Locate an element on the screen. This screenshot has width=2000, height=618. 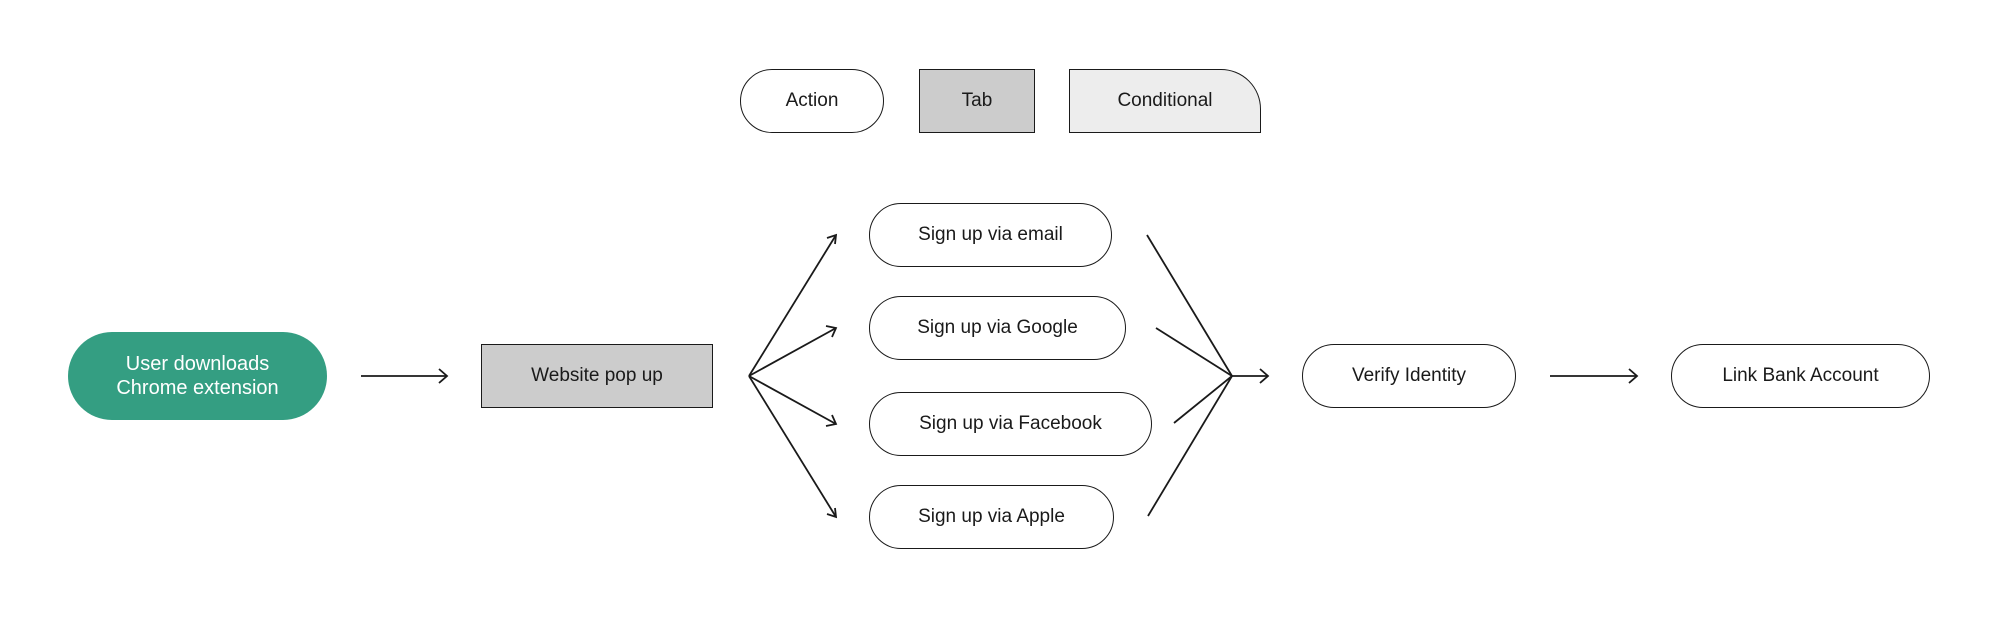
line-email-to-verify is located at coordinates (1189, 305).